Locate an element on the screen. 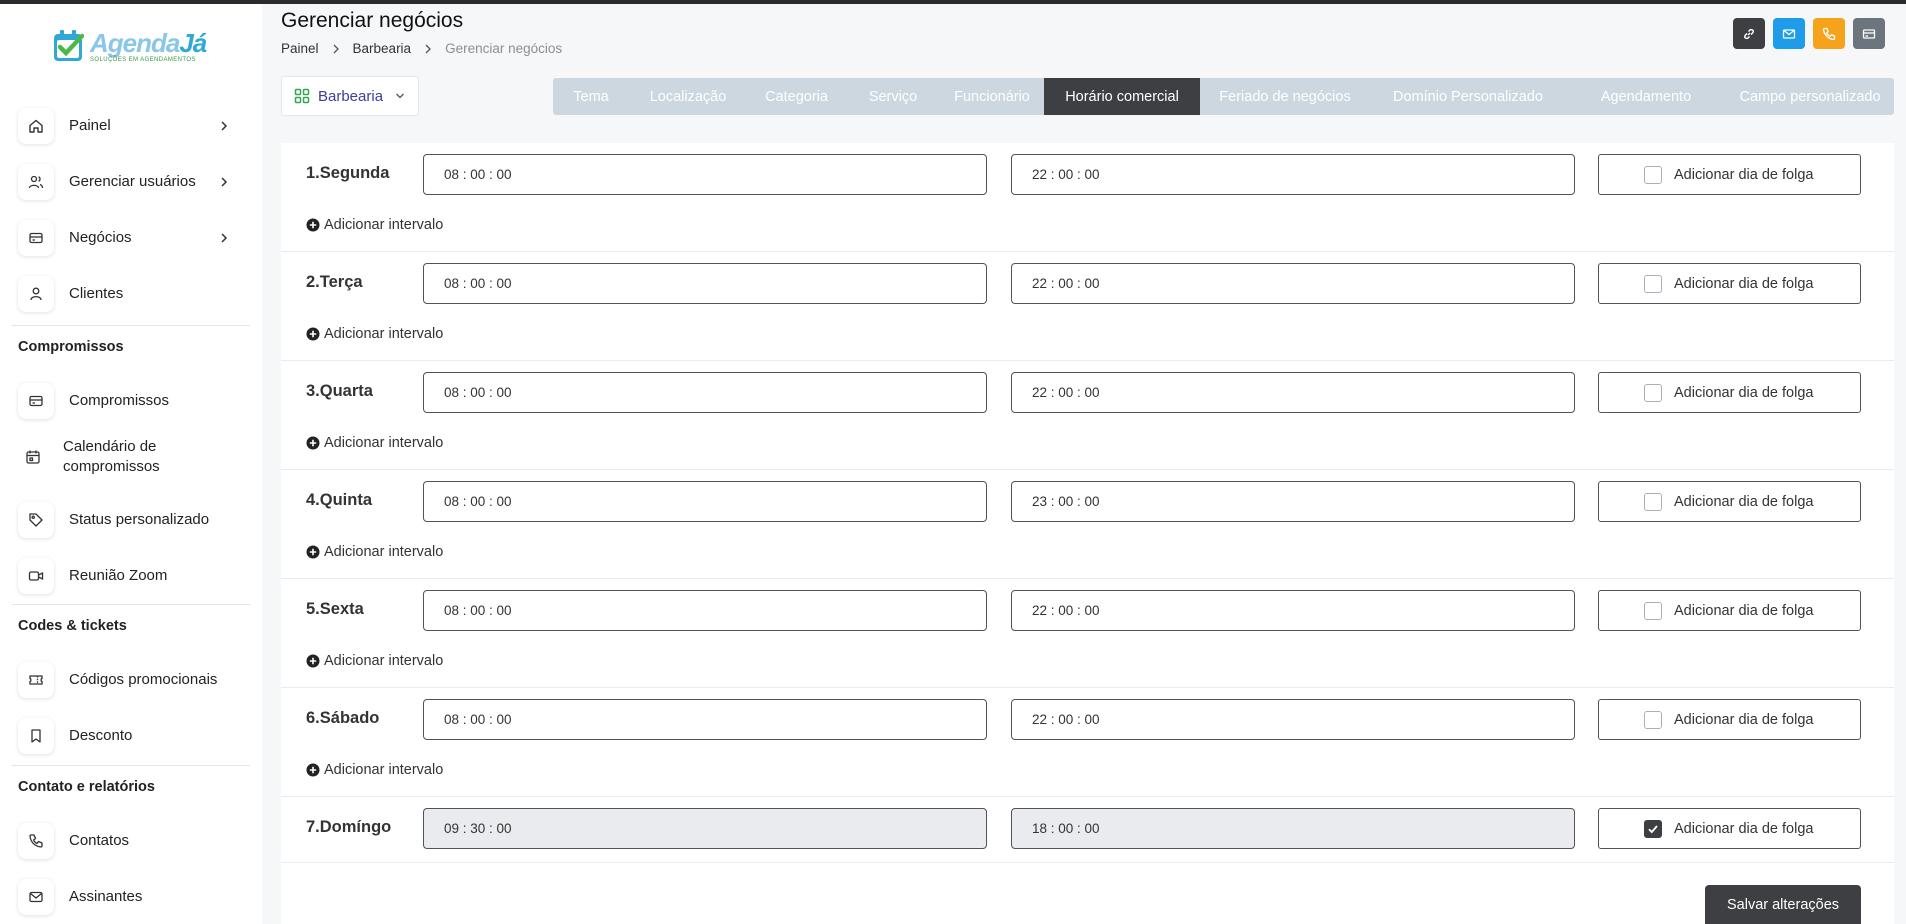 The image size is (1906, 924). end-time-input: 23 : 00 : 00 is located at coordinates (1293, 501).